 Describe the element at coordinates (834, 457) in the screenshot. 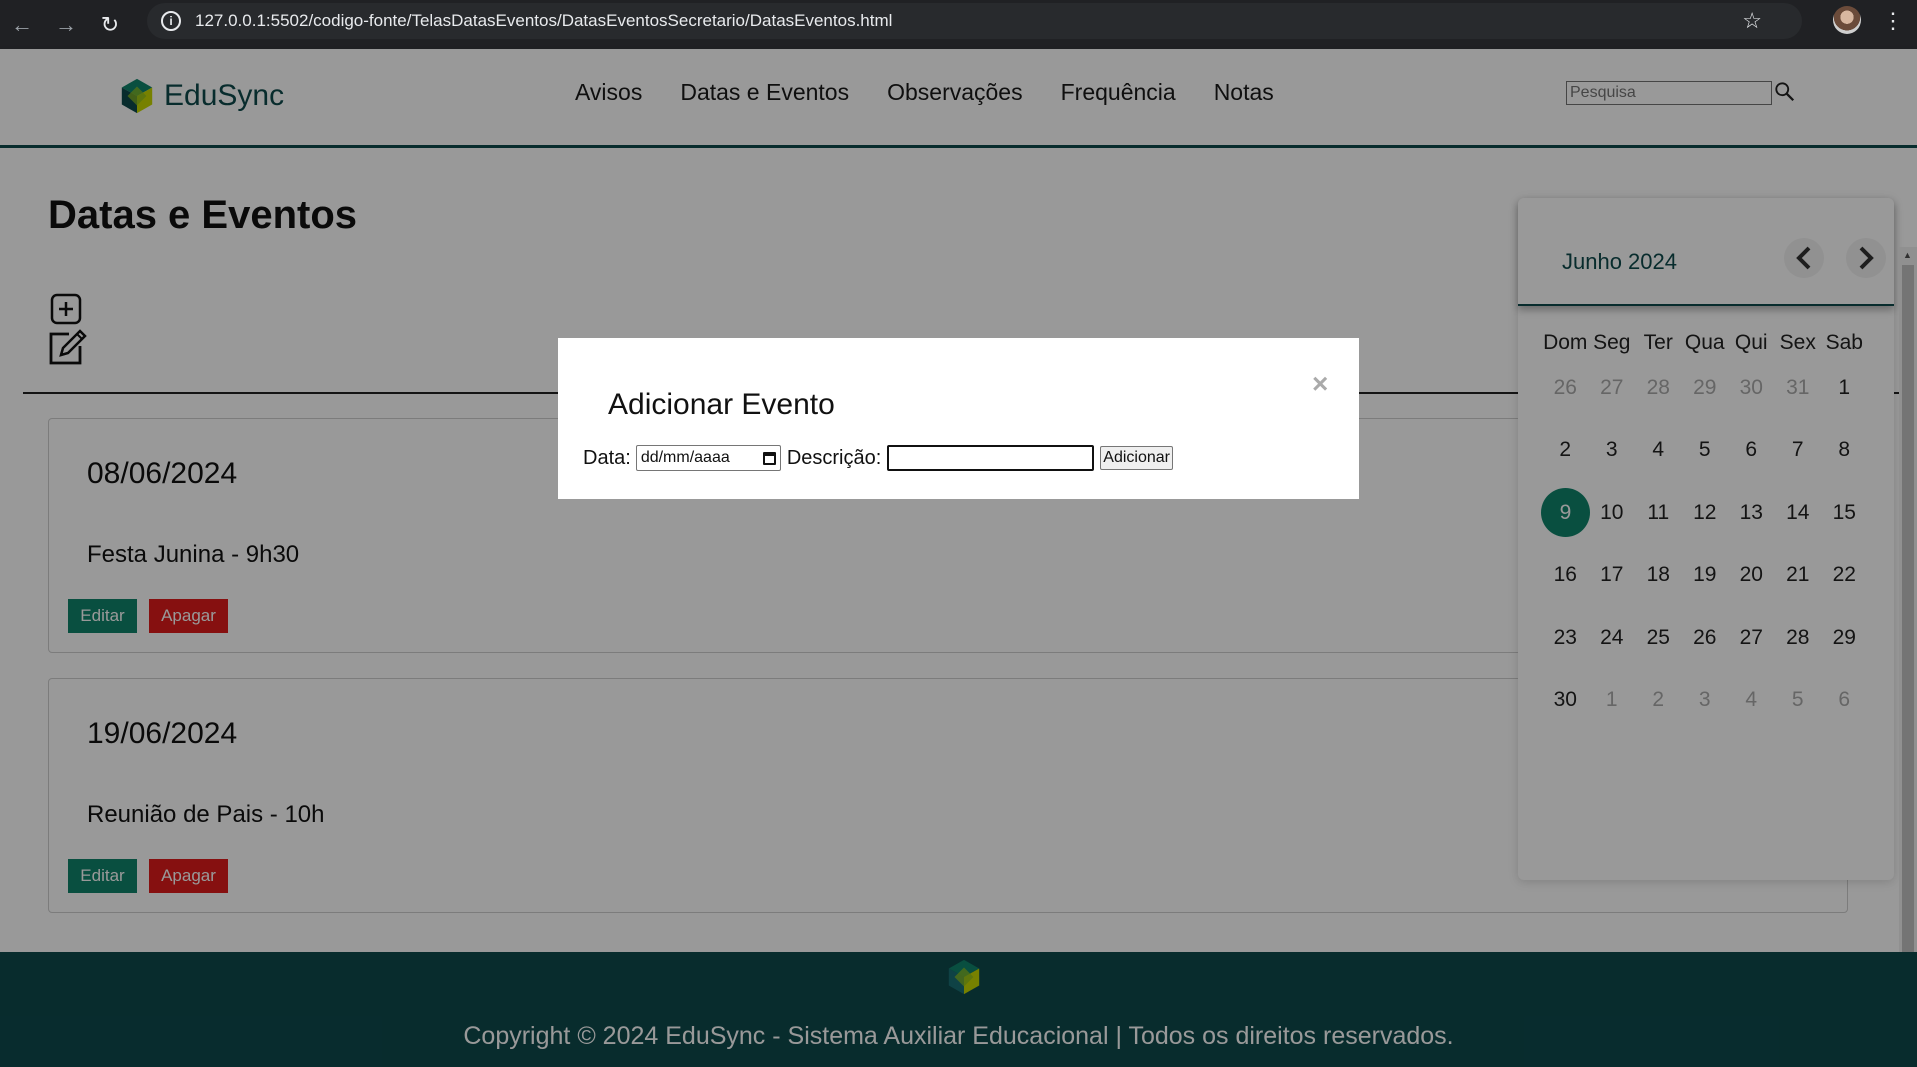

I see `description-label: Descrição:` at that location.